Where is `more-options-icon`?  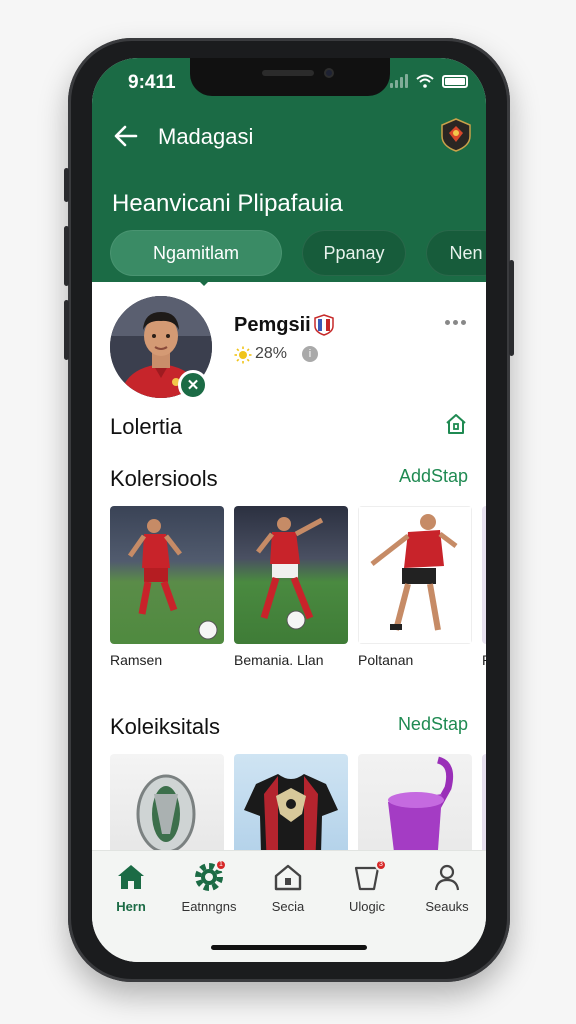 more-options-icon is located at coordinates (455, 322).